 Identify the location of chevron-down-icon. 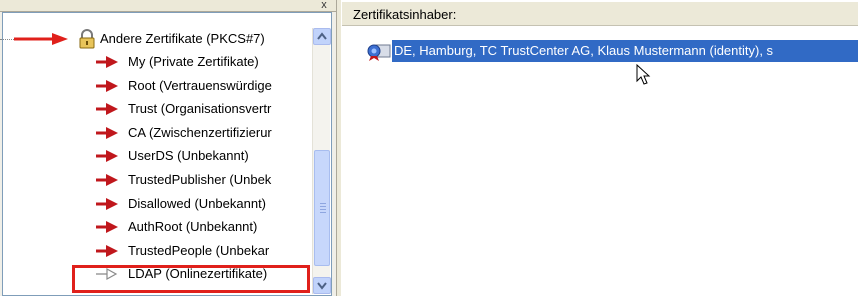
(322, 286).